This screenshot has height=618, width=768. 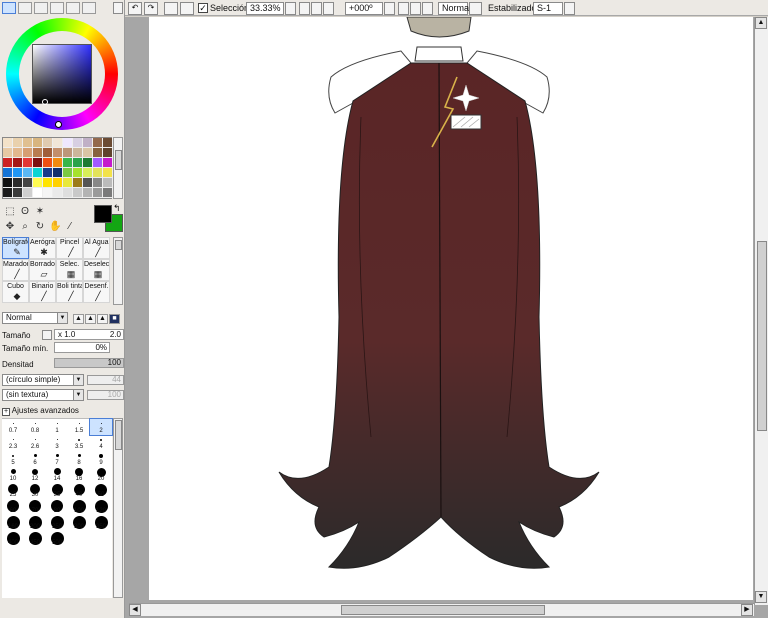 I want to click on brush-shape-soft: ▲, so click(x=102, y=319).